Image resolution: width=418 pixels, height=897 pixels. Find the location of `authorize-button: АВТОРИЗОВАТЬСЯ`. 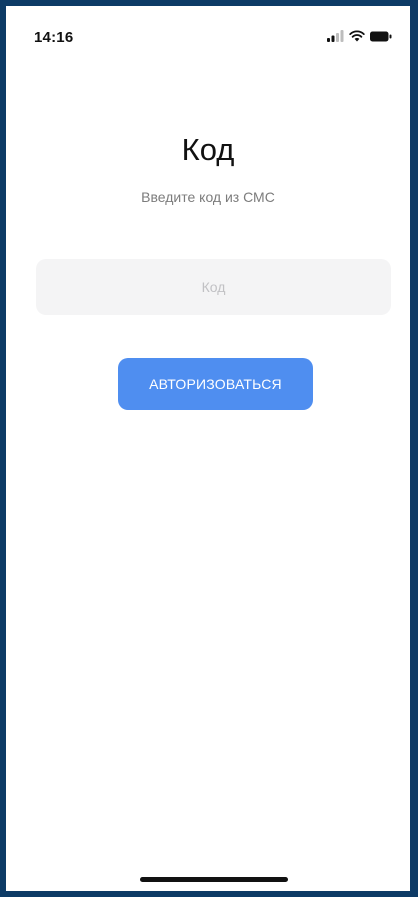

authorize-button: АВТОРИЗОВАТЬСЯ is located at coordinates (215, 384).